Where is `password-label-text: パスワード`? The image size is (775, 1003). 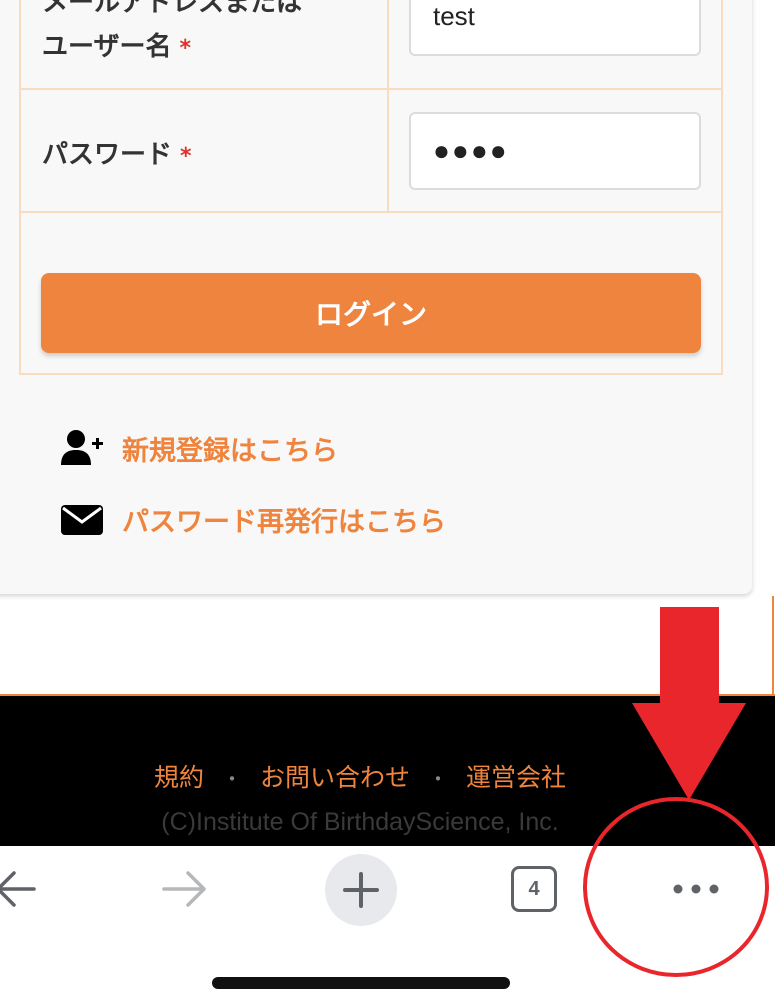
password-label-text: パスワード is located at coordinates (107, 155).